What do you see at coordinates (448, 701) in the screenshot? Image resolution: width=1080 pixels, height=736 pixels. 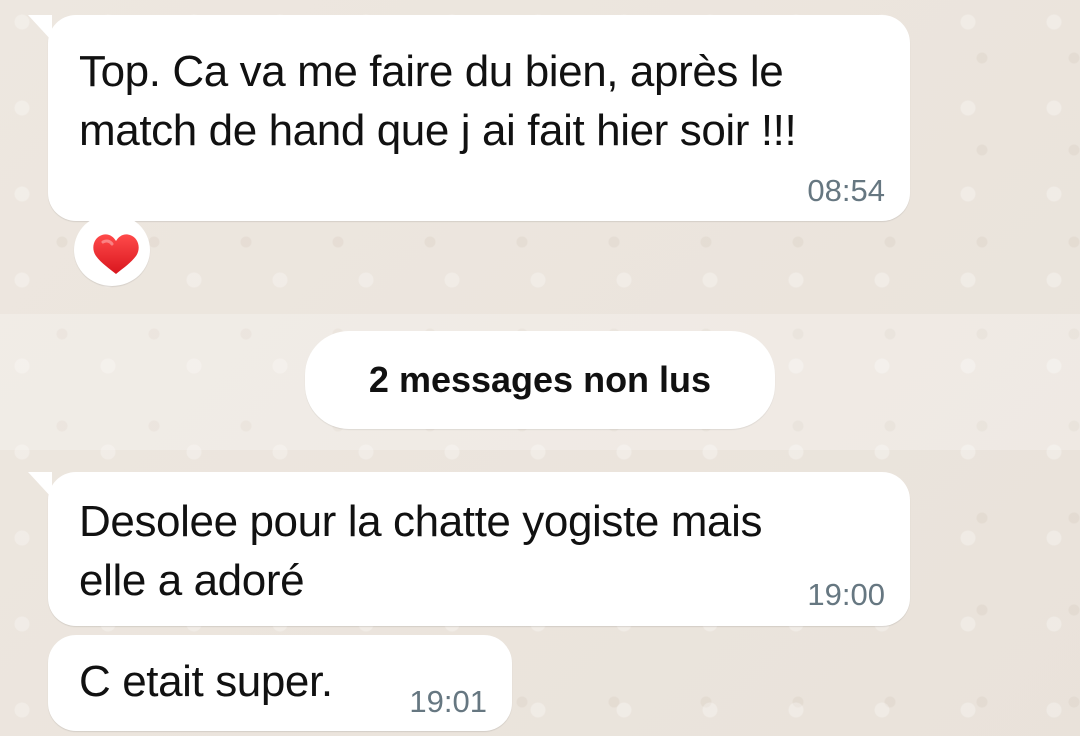 I see `message-timestamp: 19:01` at bounding box center [448, 701].